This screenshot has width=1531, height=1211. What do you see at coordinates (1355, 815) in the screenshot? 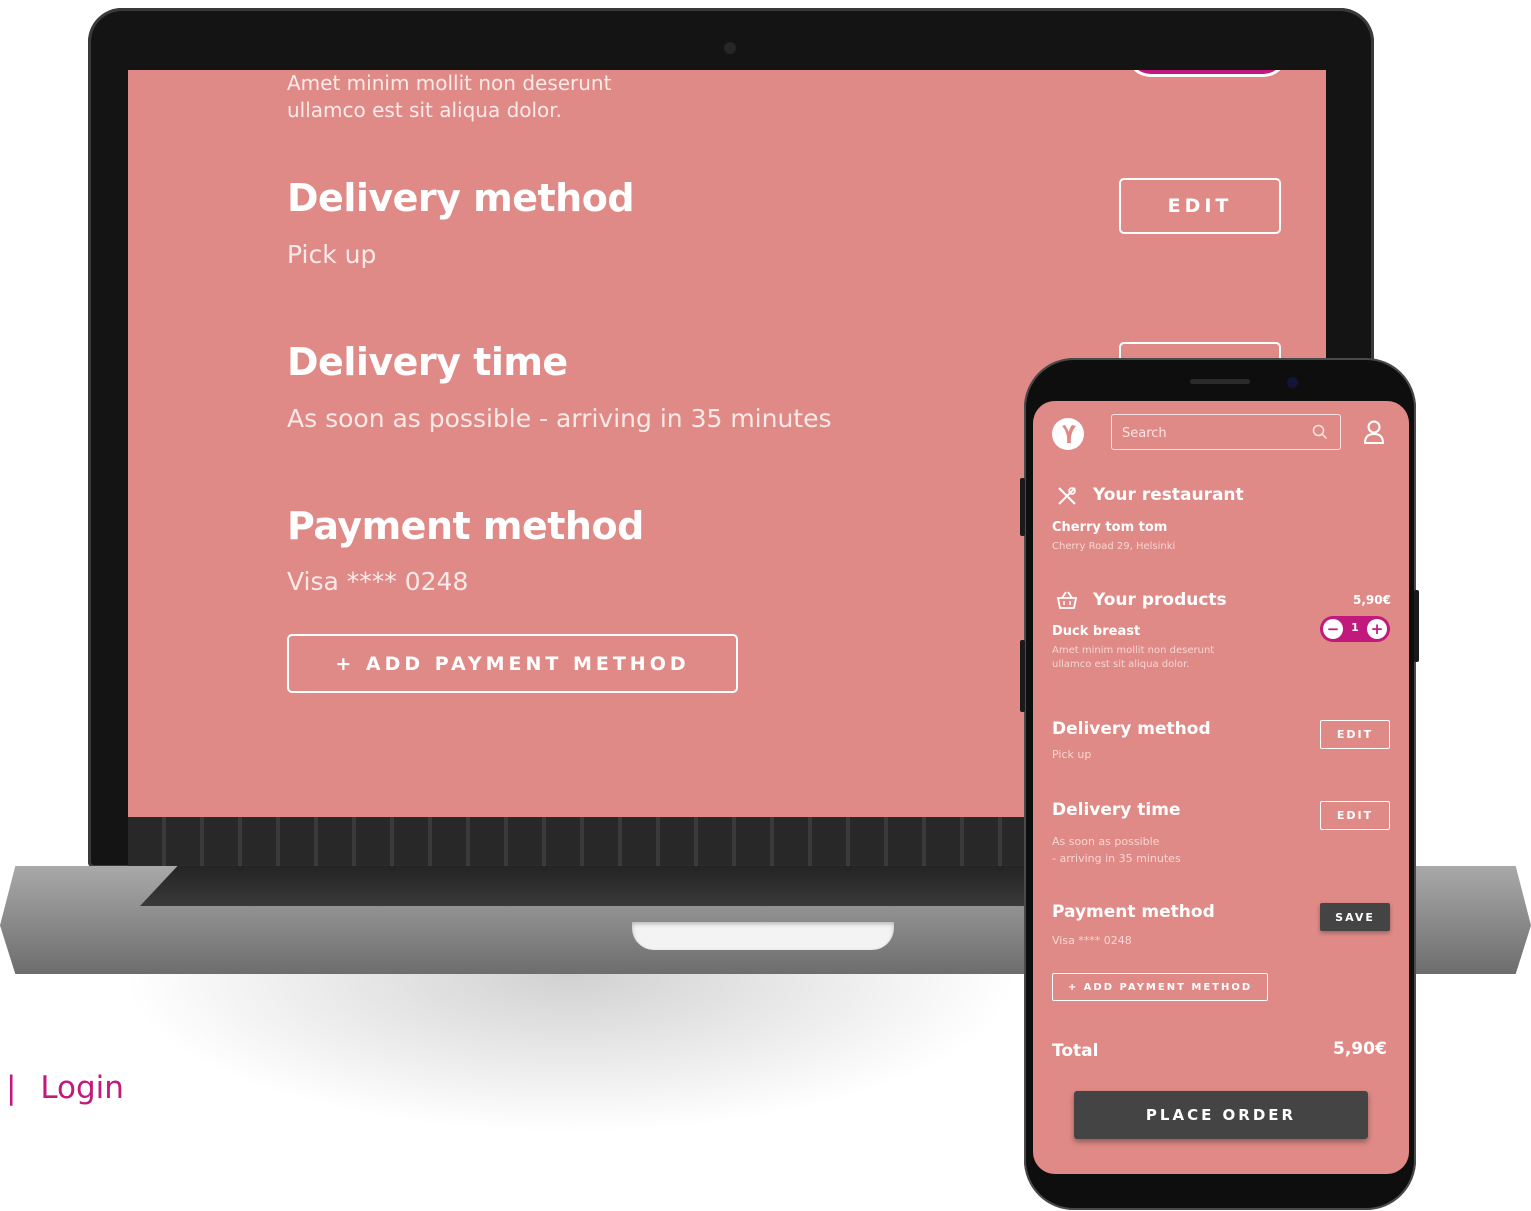
I see `delivery-time-edit-button: EDIT` at bounding box center [1355, 815].